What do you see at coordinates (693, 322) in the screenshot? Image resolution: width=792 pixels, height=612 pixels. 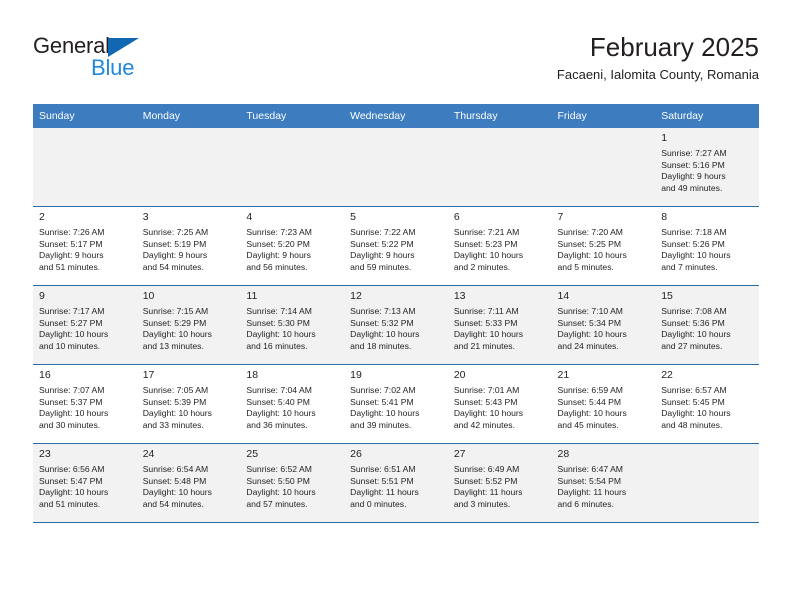 I see `sunset-text: Sunset: 5:36 PM` at bounding box center [693, 322].